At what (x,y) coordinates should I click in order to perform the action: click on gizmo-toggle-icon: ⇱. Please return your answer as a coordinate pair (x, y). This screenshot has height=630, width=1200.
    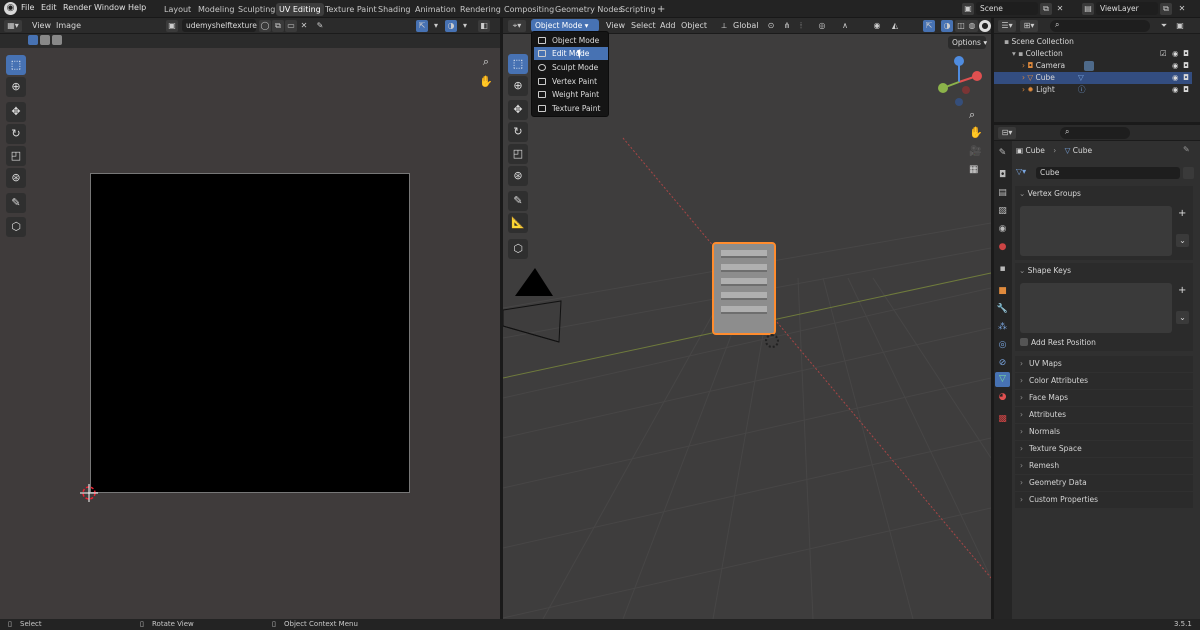
    Looking at the image, I should click on (422, 26).